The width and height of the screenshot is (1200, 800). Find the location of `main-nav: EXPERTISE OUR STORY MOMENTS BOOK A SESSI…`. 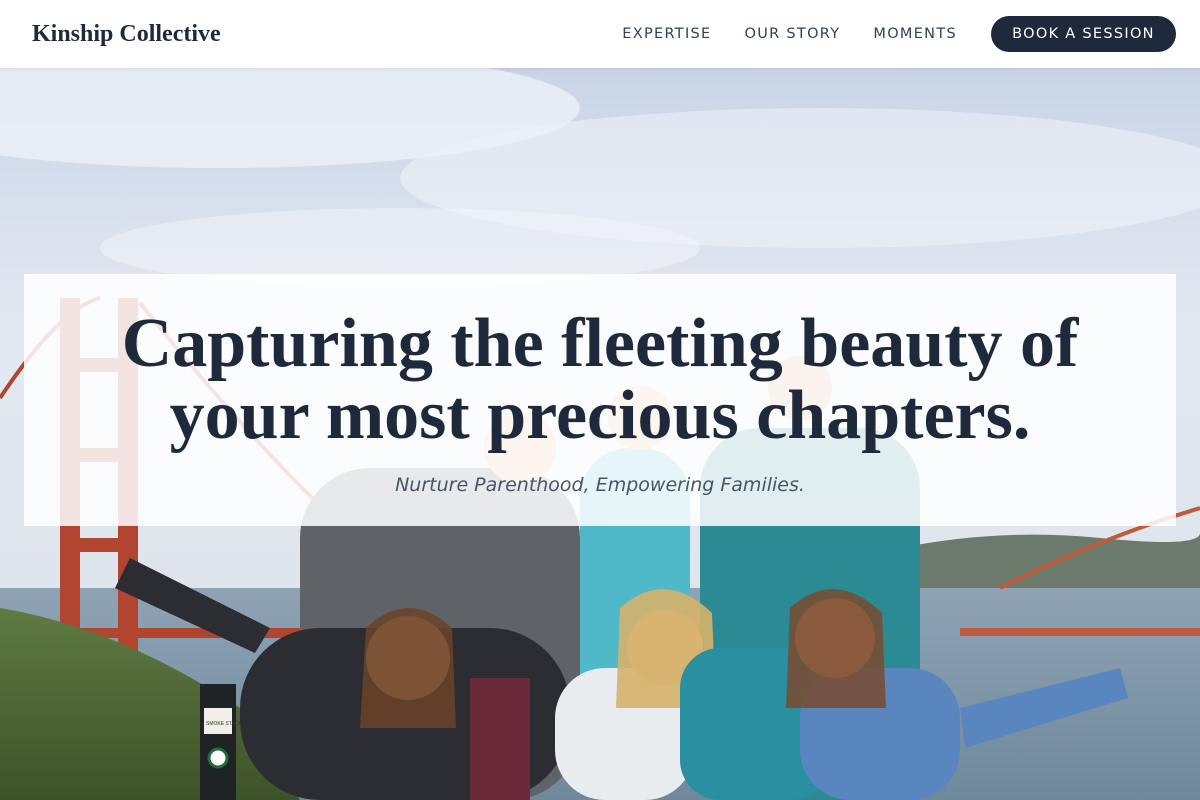

main-nav: EXPERTISE OUR STORY MOMENTS BOOK A SESSI… is located at coordinates (882, 34).